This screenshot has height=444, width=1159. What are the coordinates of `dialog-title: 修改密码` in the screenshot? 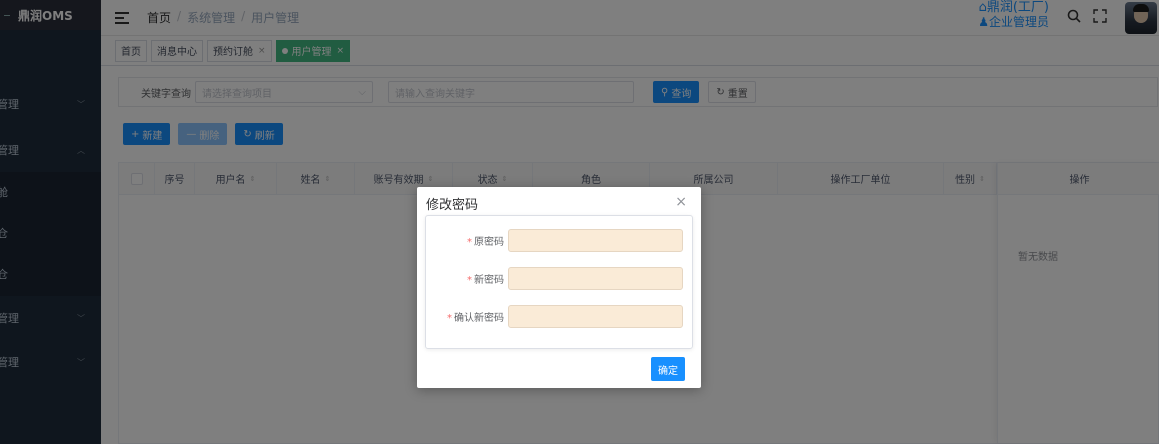 It's located at (452, 205).